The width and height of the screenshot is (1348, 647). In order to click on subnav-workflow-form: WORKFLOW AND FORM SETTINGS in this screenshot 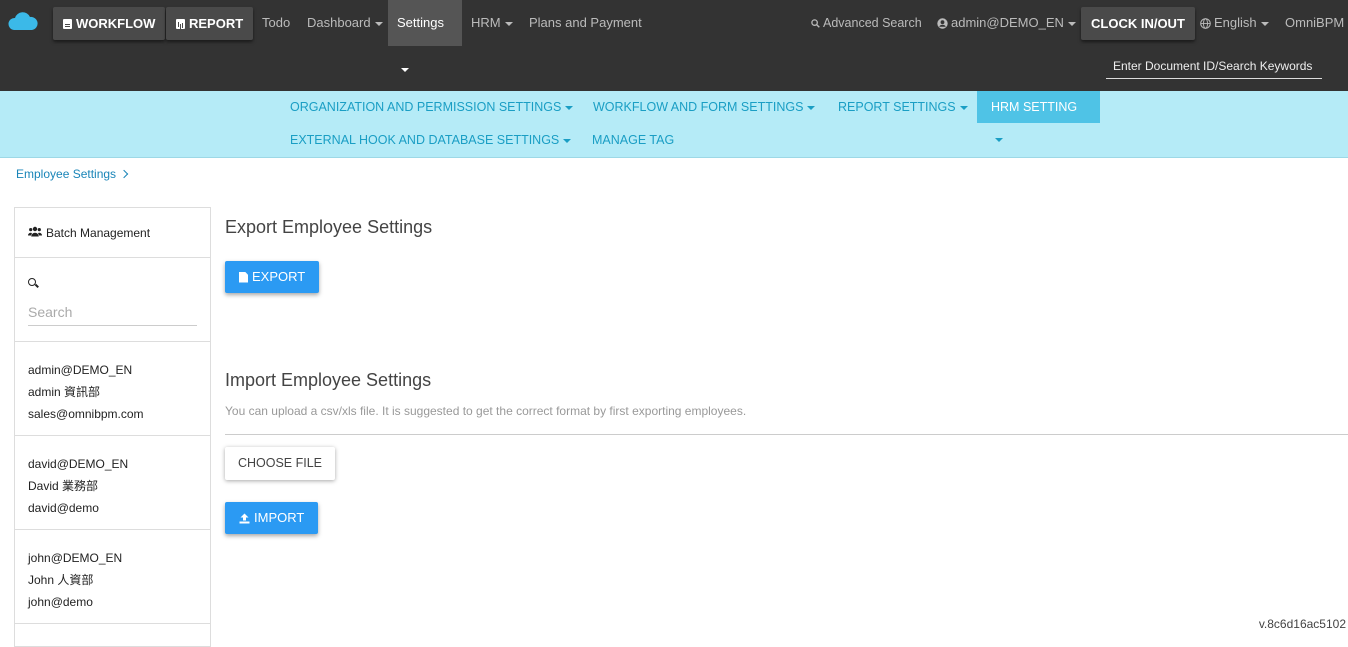, I will do `click(704, 107)`.